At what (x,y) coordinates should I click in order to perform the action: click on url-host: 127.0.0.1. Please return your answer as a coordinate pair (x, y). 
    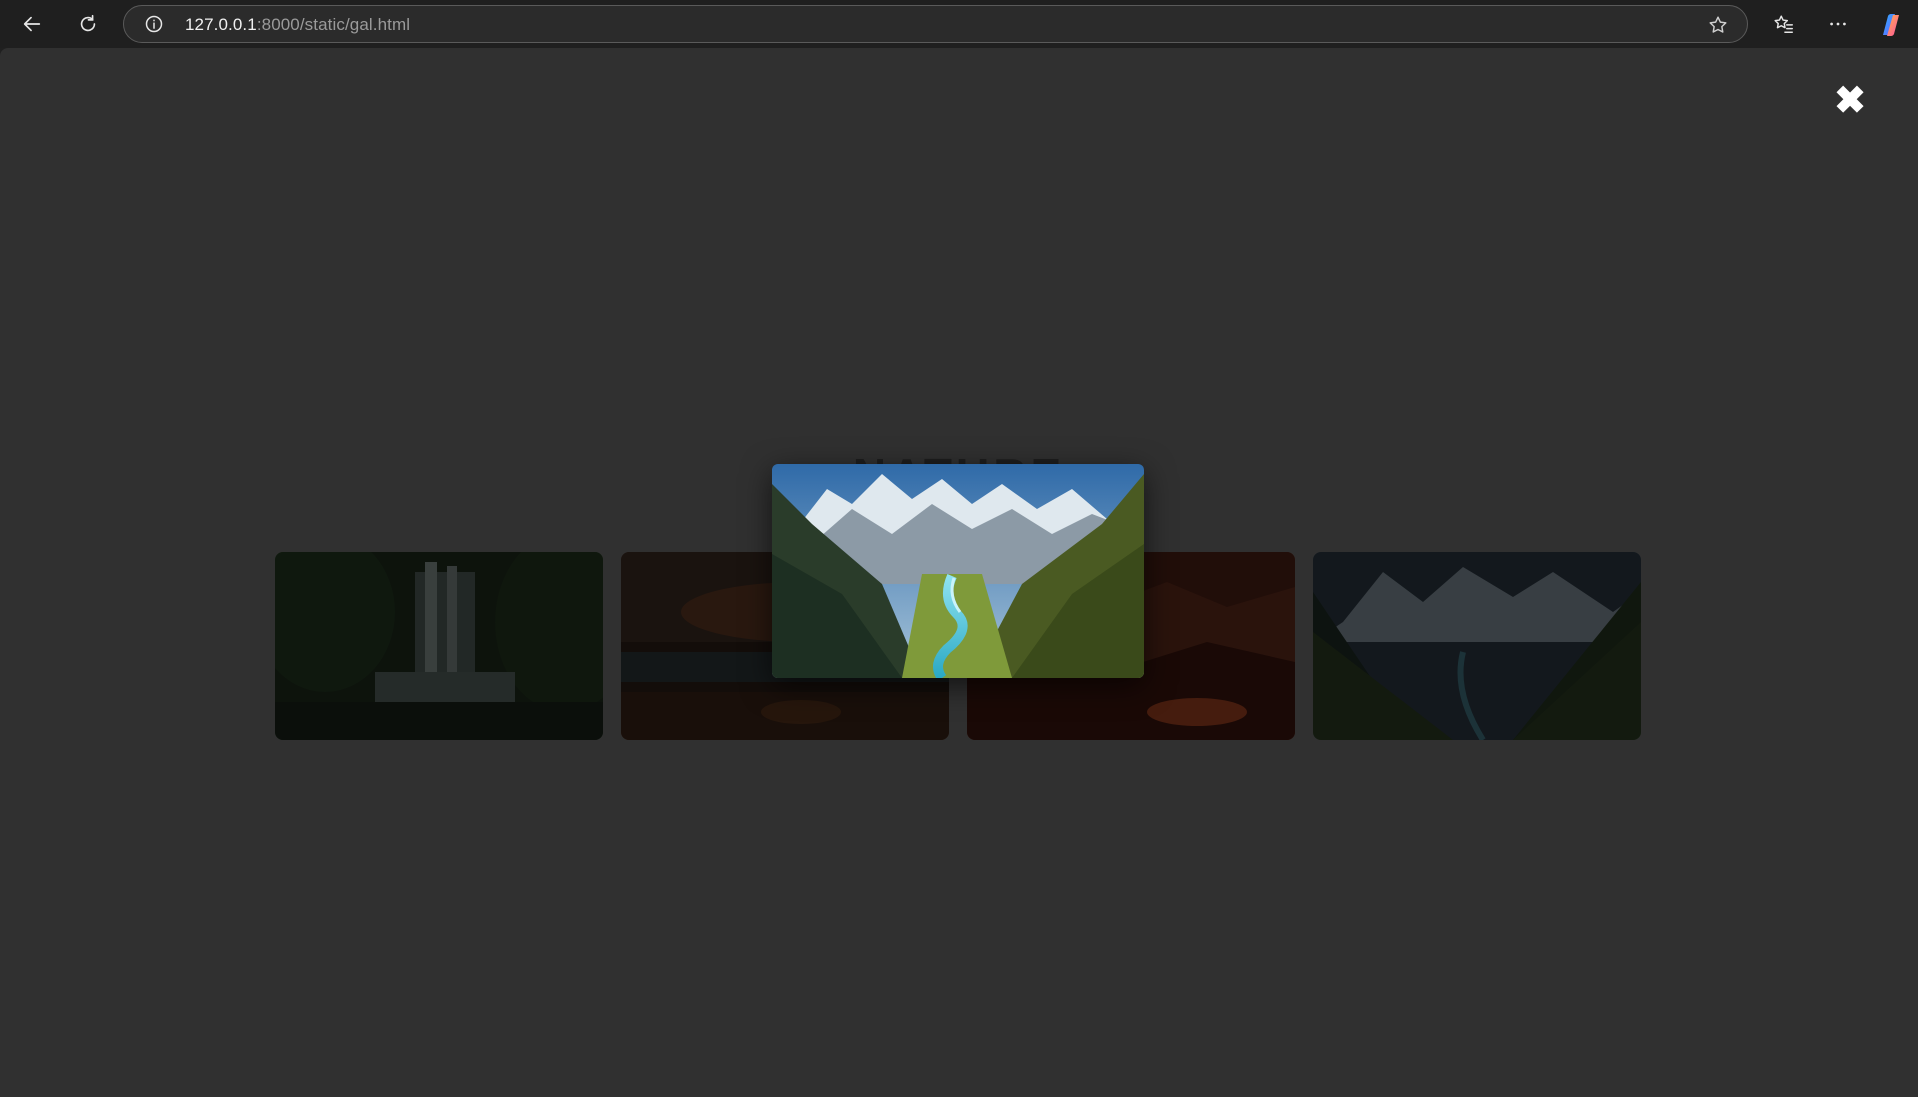
    Looking at the image, I should click on (221, 24).